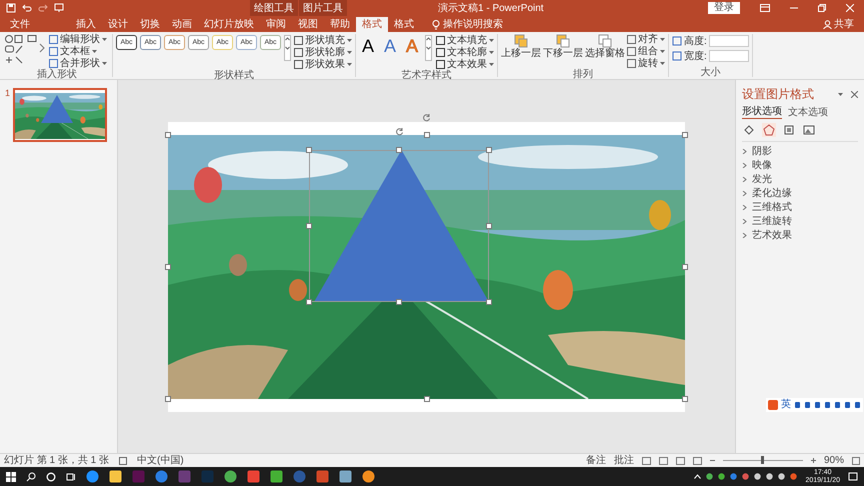 The width and height of the screenshot is (864, 486). Describe the element at coordinates (234, 76) in the screenshot. I see `group-label: 形状样式` at that location.